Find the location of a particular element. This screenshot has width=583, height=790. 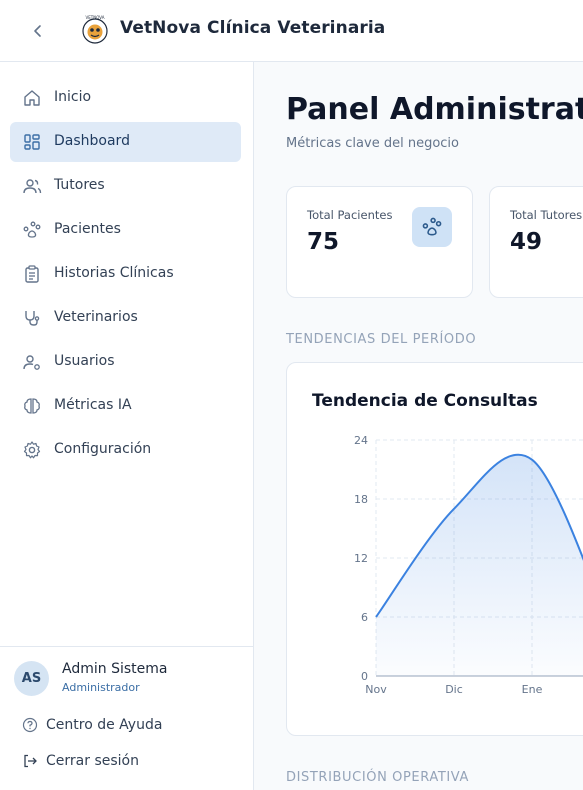

kpi-value: 49 is located at coordinates (526, 242).